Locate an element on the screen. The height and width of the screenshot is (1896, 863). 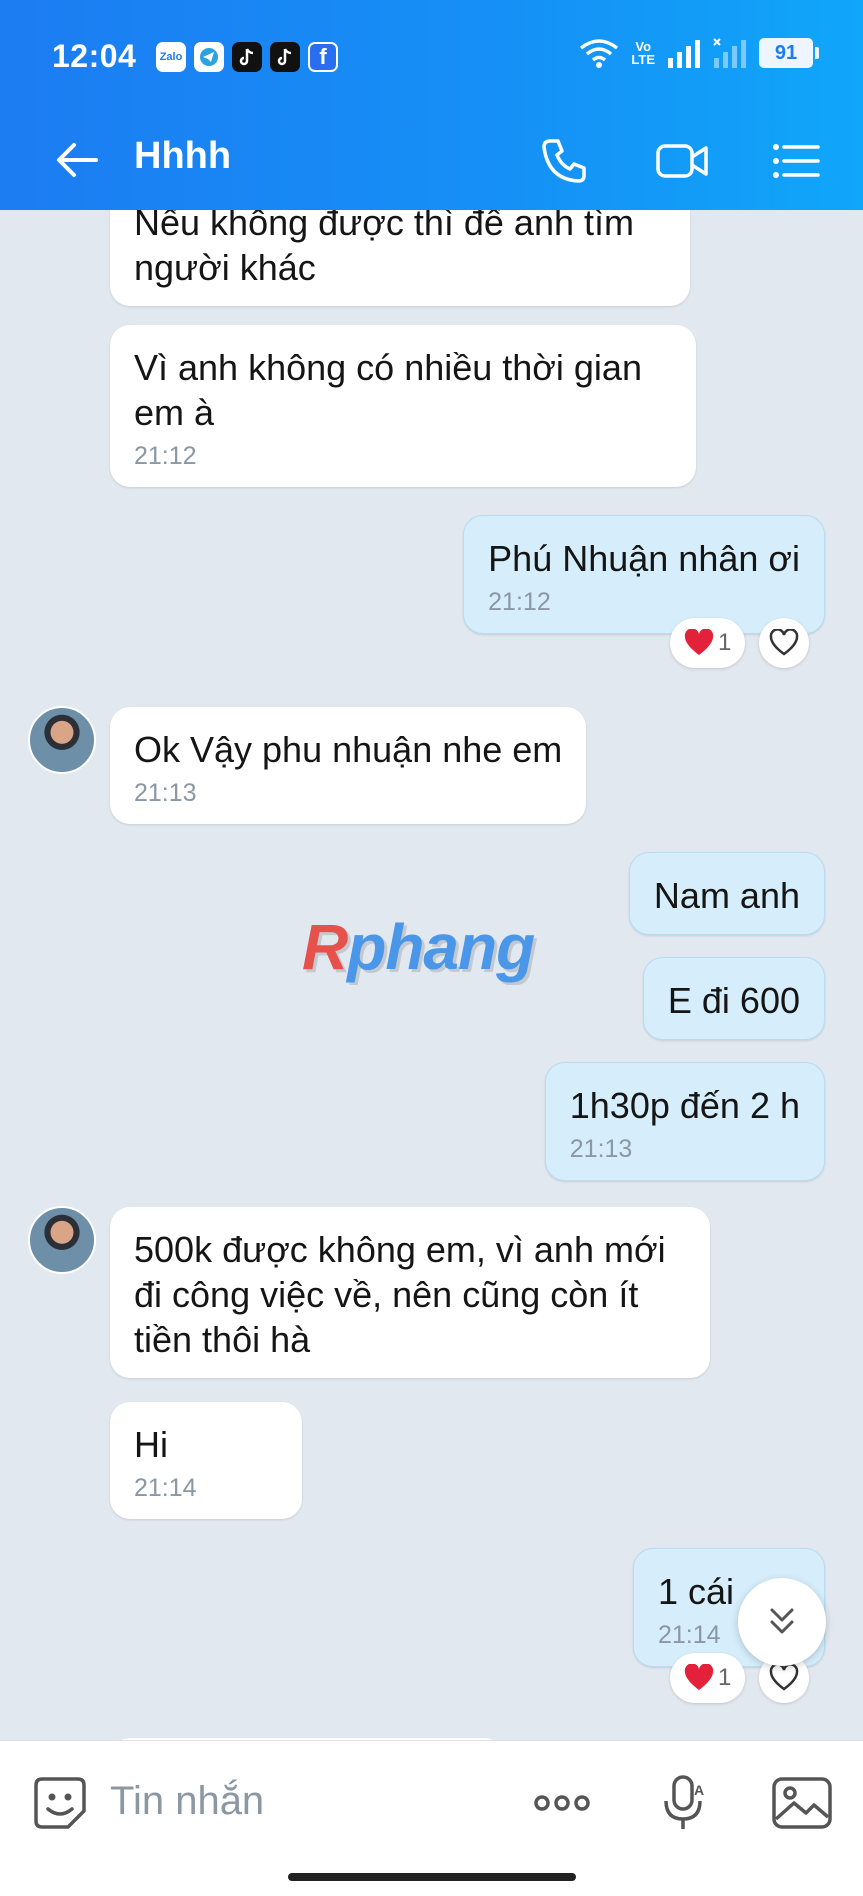
video-call-icon is located at coordinates (682, 161).